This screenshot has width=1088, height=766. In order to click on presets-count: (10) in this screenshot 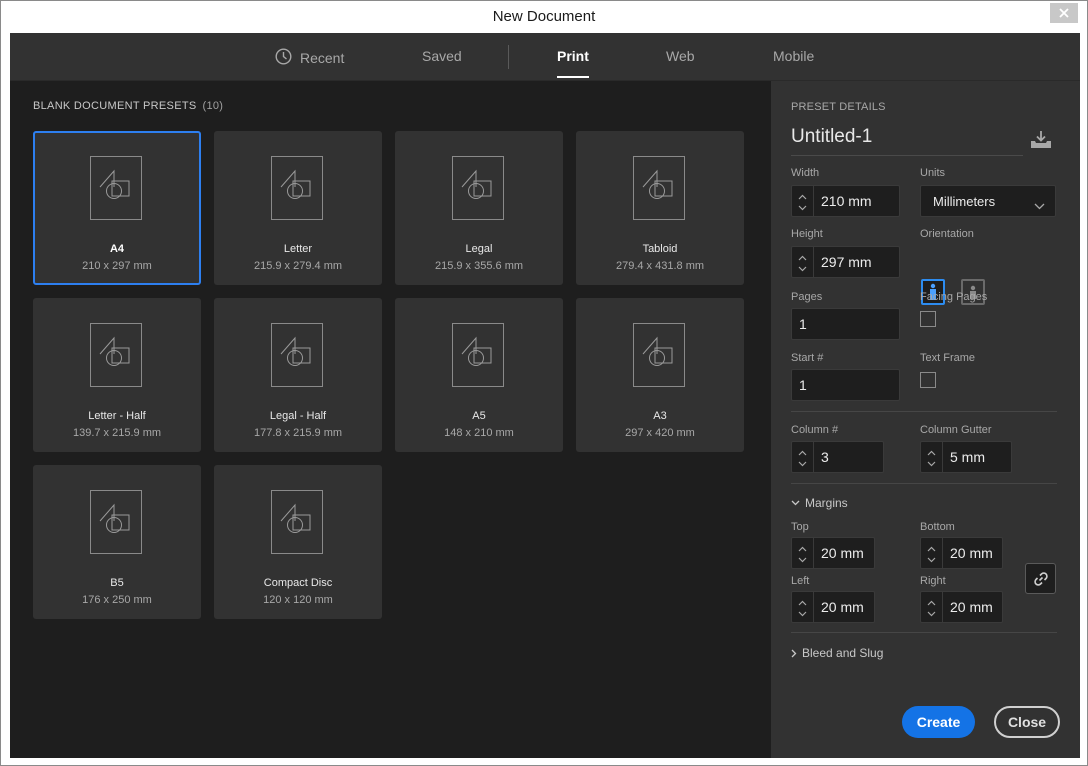, I will do `click(213, 106)`.